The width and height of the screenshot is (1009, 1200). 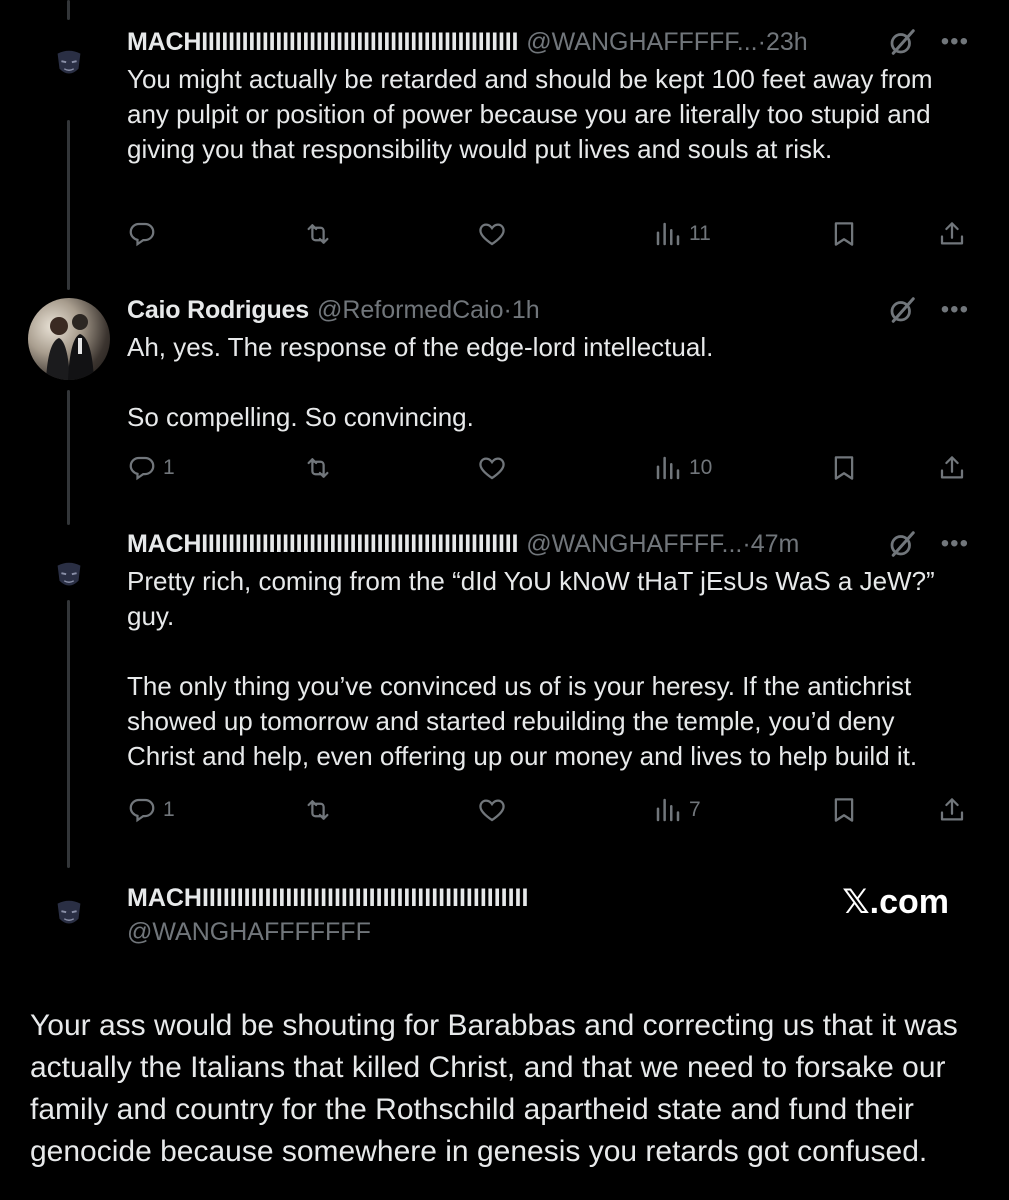 I want to click on view-count: 11, so click(x=700, y=233).